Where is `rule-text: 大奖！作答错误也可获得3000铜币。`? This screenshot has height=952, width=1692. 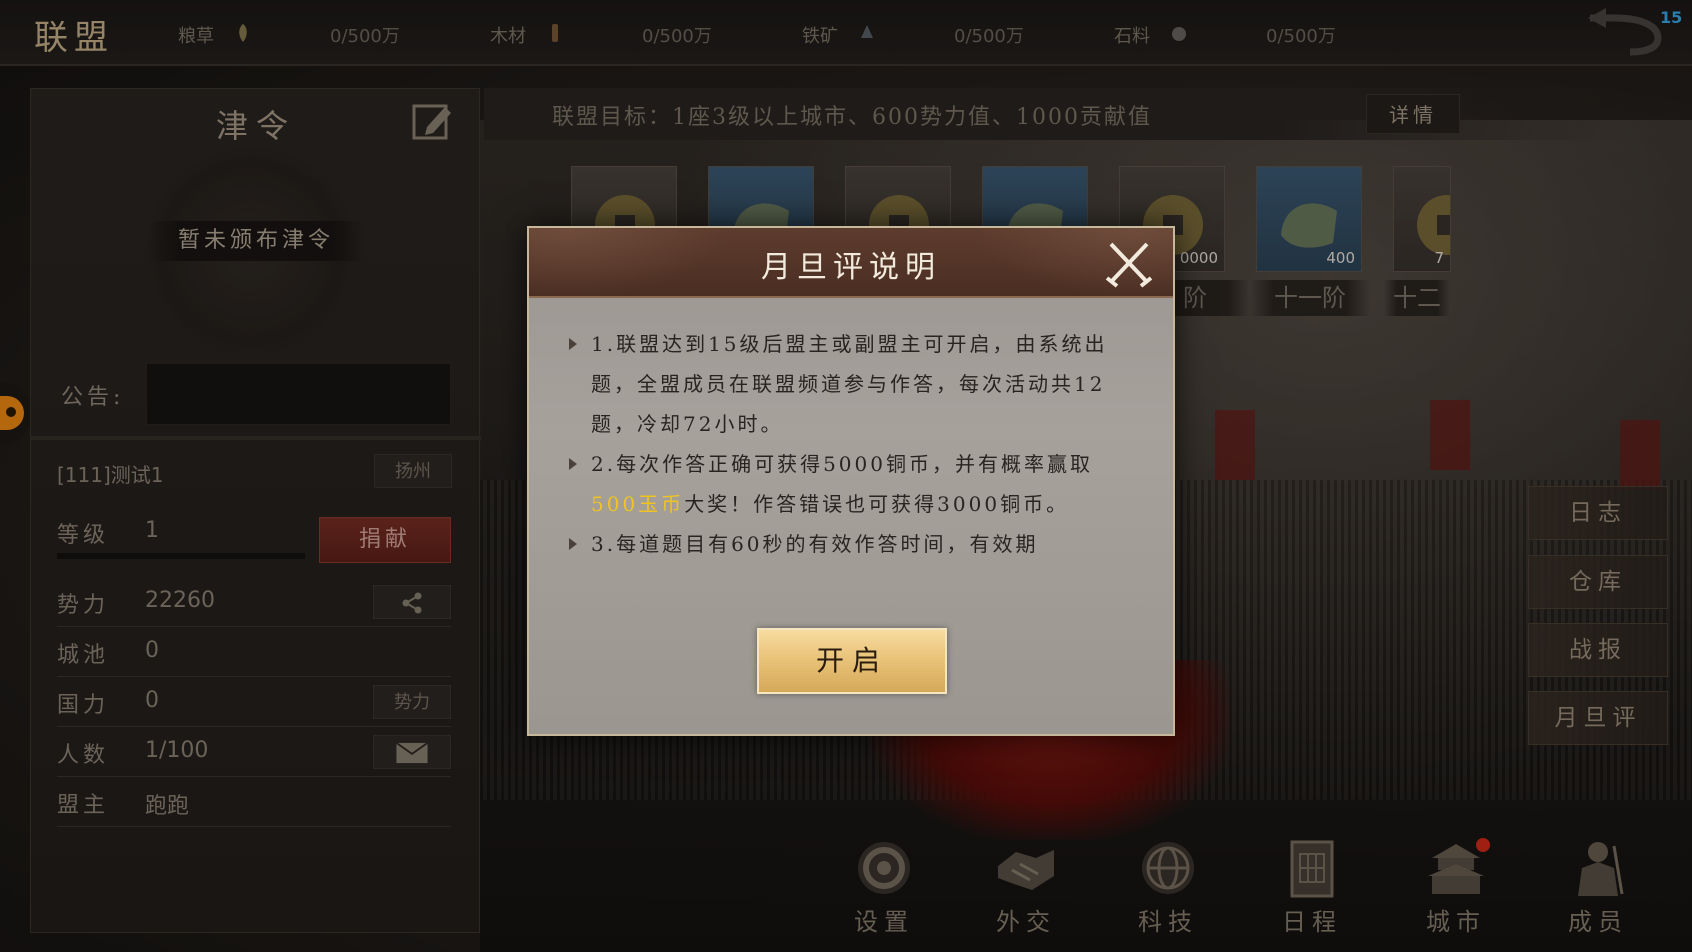 rule-text: 大奖！作答错误也可获得3000铜币。 is located at coordinates (877, 504).